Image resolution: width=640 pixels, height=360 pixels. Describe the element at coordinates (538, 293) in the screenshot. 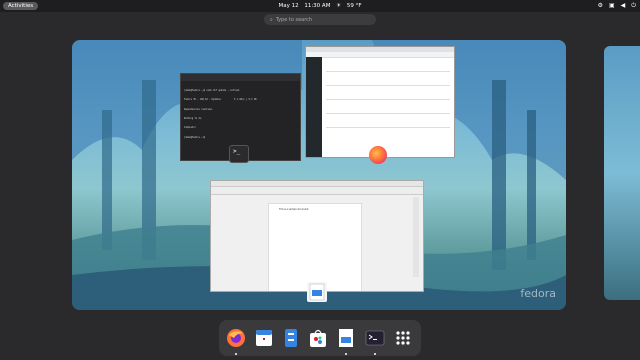

I see `fedora-watermark: fedora` at that location.